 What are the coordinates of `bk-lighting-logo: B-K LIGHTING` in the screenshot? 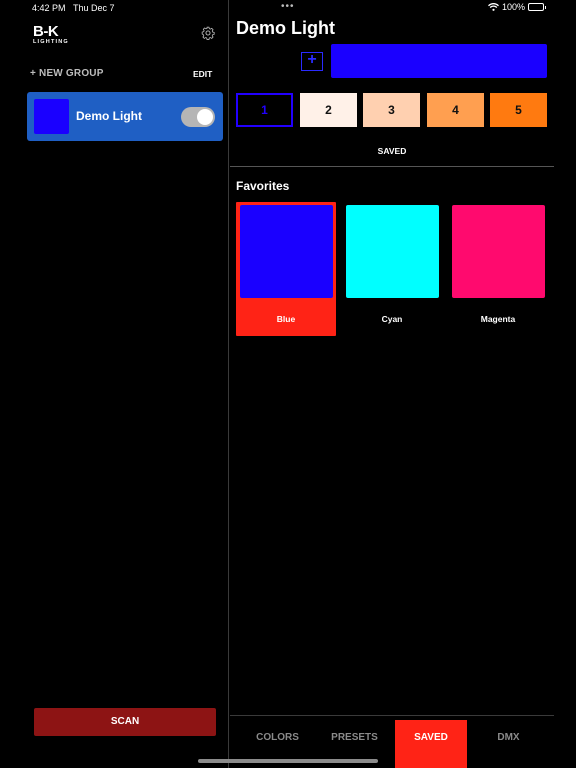 It's located at (51, 34).